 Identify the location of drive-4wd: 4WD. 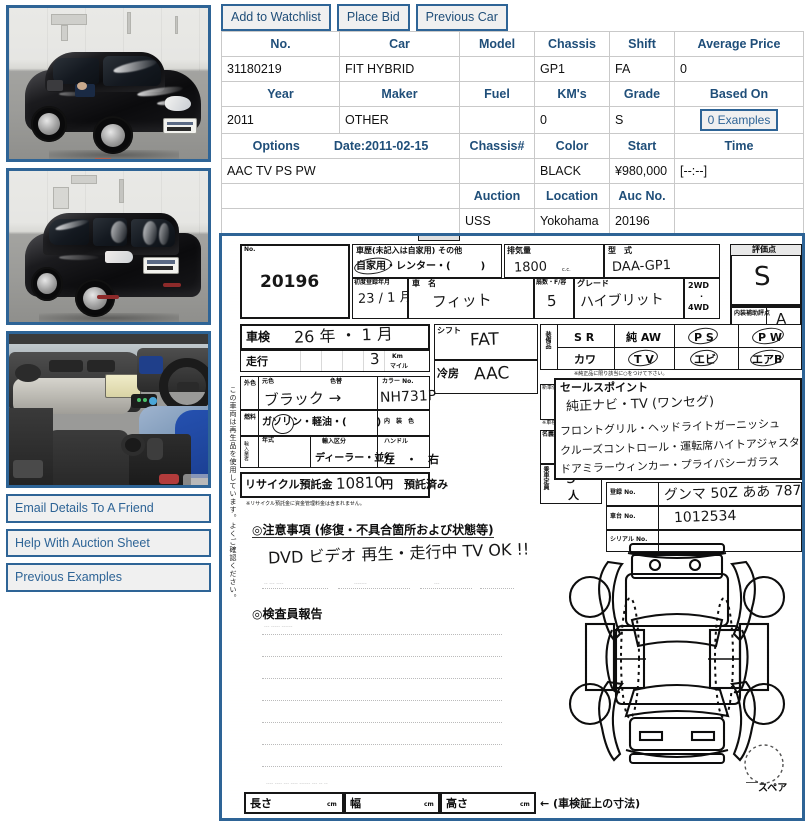
(699, 307).